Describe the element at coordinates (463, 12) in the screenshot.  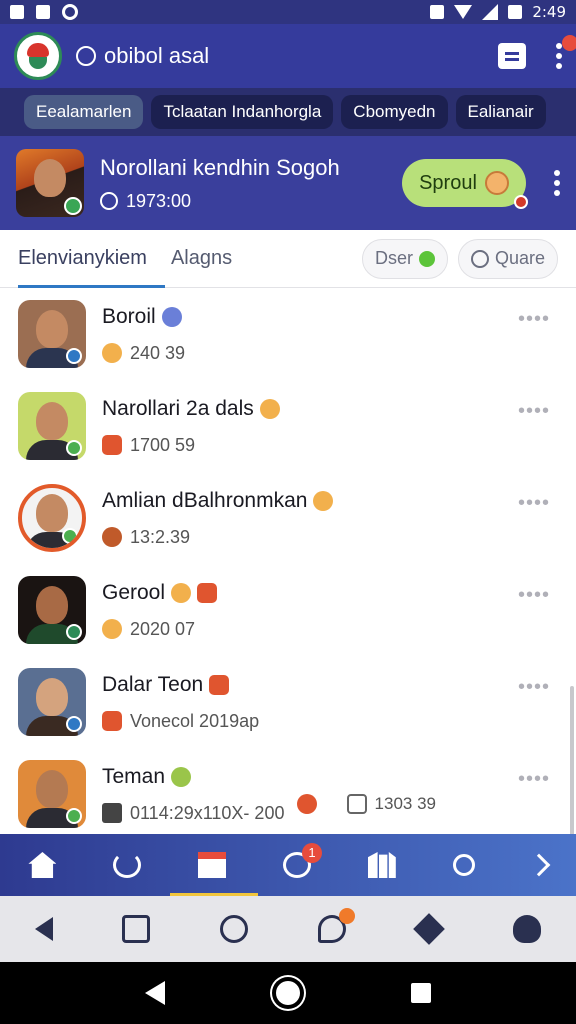
I see `wifi-icon` at that location.